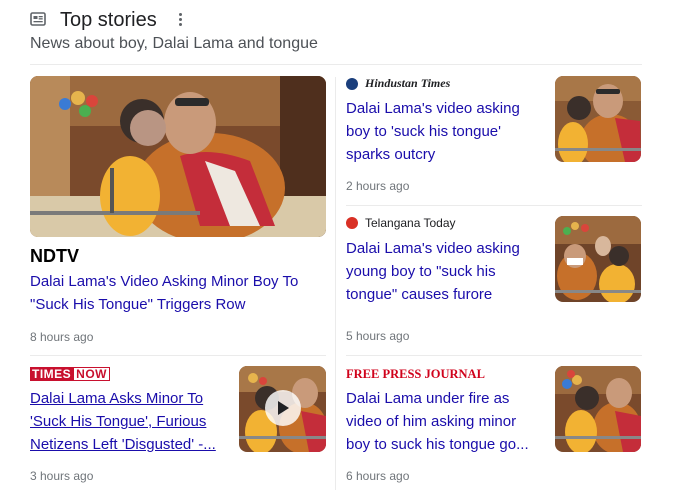  Describe the element at coordinates (108, 20) in the screenshot. I see `section-title: Top stories` at that location.